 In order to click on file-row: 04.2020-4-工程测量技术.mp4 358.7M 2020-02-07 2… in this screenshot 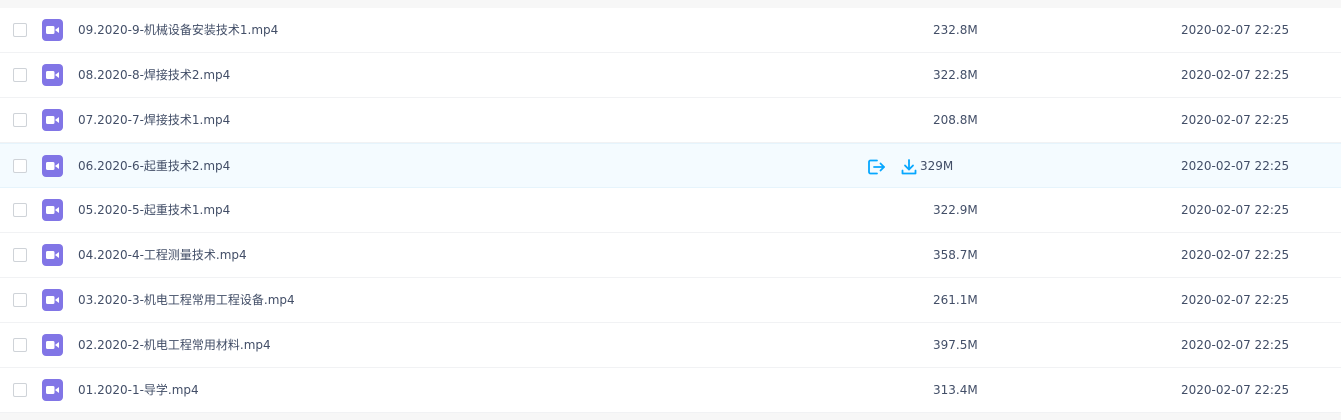, I will do `click(670, 255)`.